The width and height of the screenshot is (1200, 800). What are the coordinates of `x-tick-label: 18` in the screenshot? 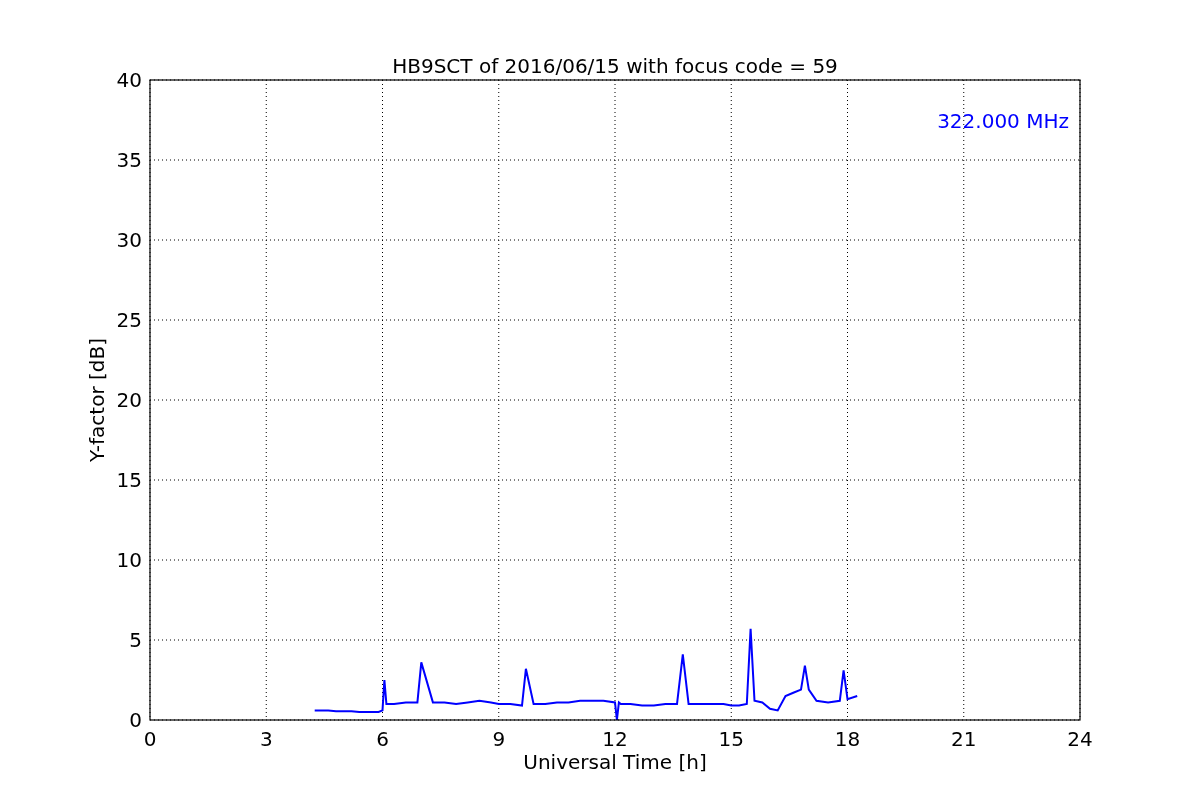 It's located at (847, 739).